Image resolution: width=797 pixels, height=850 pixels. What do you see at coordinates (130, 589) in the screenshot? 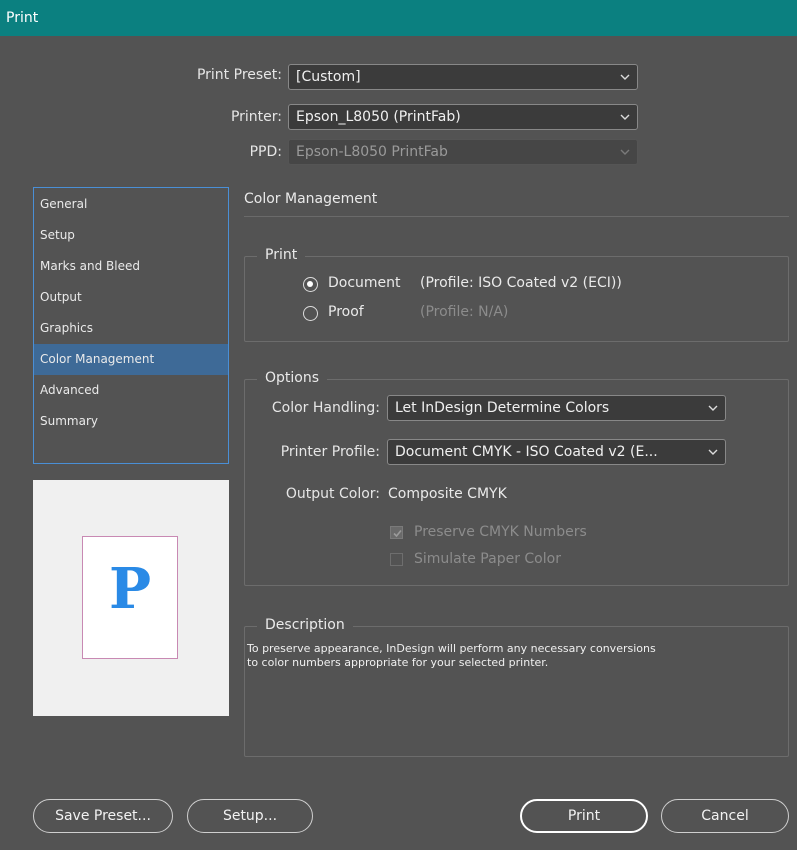
I see `preview-letter: P` at bounding box center [130, 589].